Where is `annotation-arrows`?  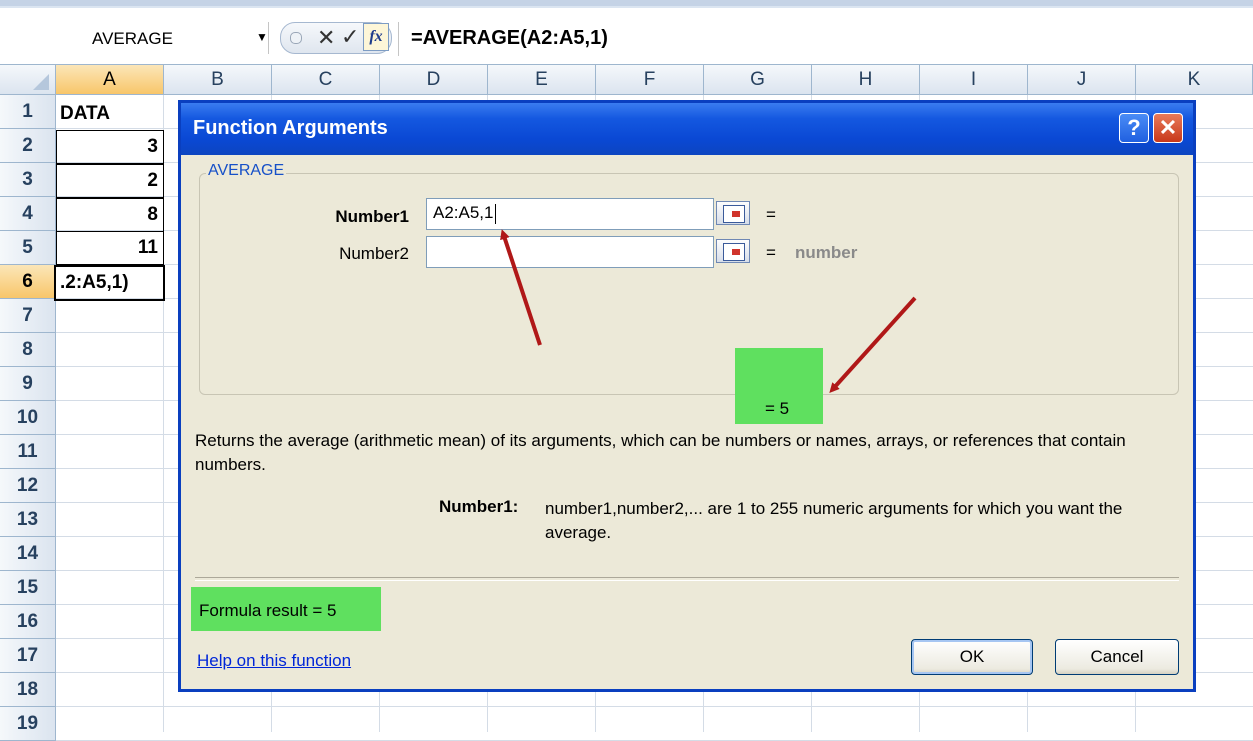 annotation-arrows is located at coordinates (708, 311).